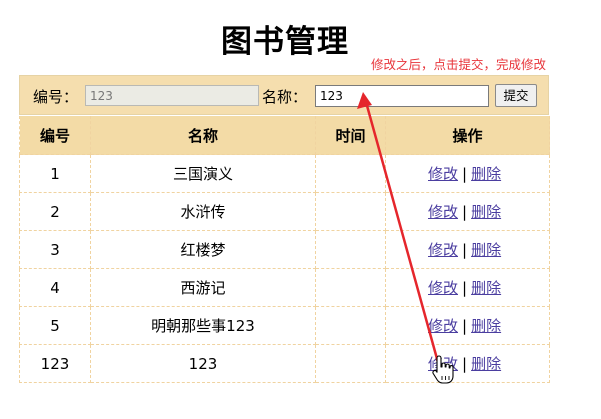 This screenshot has width=601, height=419. I want to click on table-row: 4 西游记 修改 | 删除, so click(284, 287).